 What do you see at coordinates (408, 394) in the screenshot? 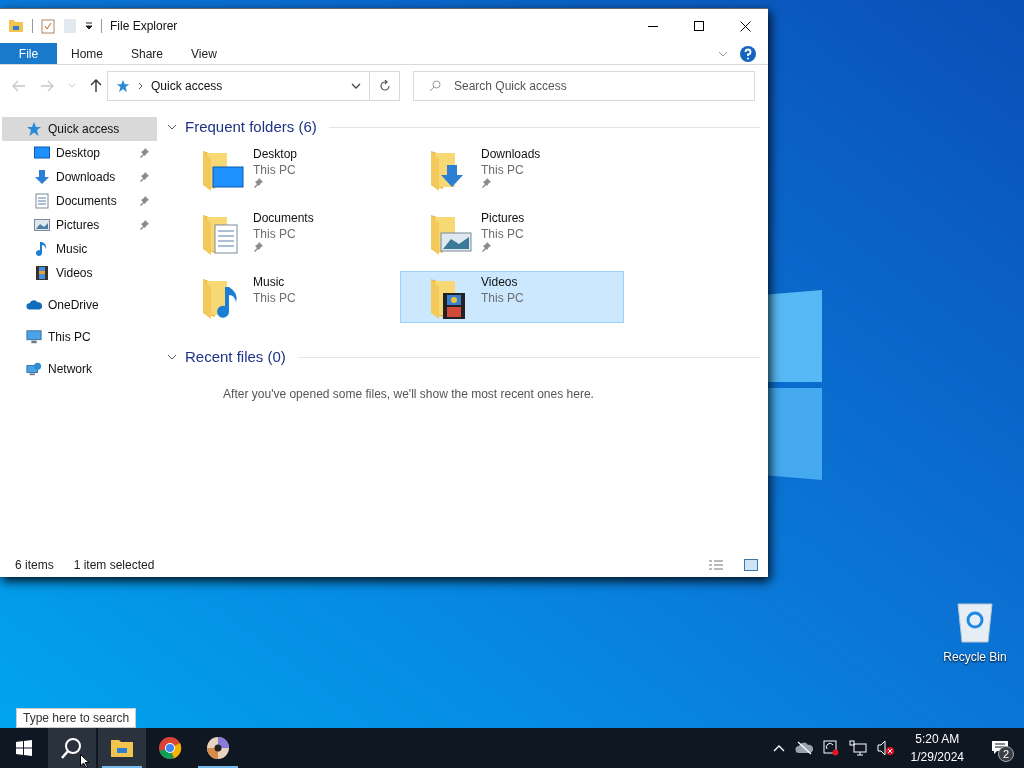
I see `empty-message: After you've opened some files, we'll show the most recent ones here.` at bounding box center [408, 394].